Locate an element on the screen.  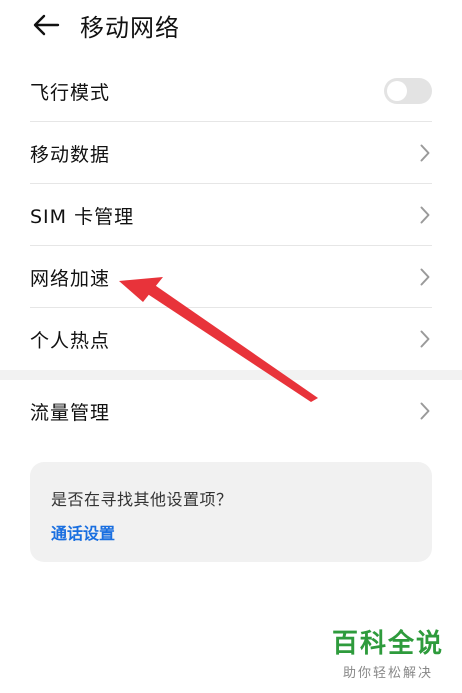
app-header: 移动网络 is located at coordinates (231, 26).